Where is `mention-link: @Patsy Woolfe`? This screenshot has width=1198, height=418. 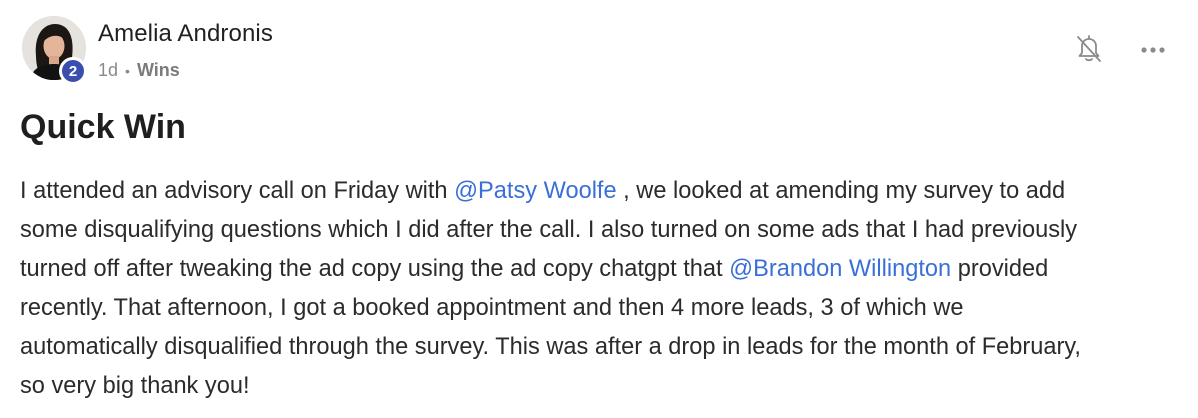
mention-link: @Patsy Woolfe is located at coordinates (535, 191).